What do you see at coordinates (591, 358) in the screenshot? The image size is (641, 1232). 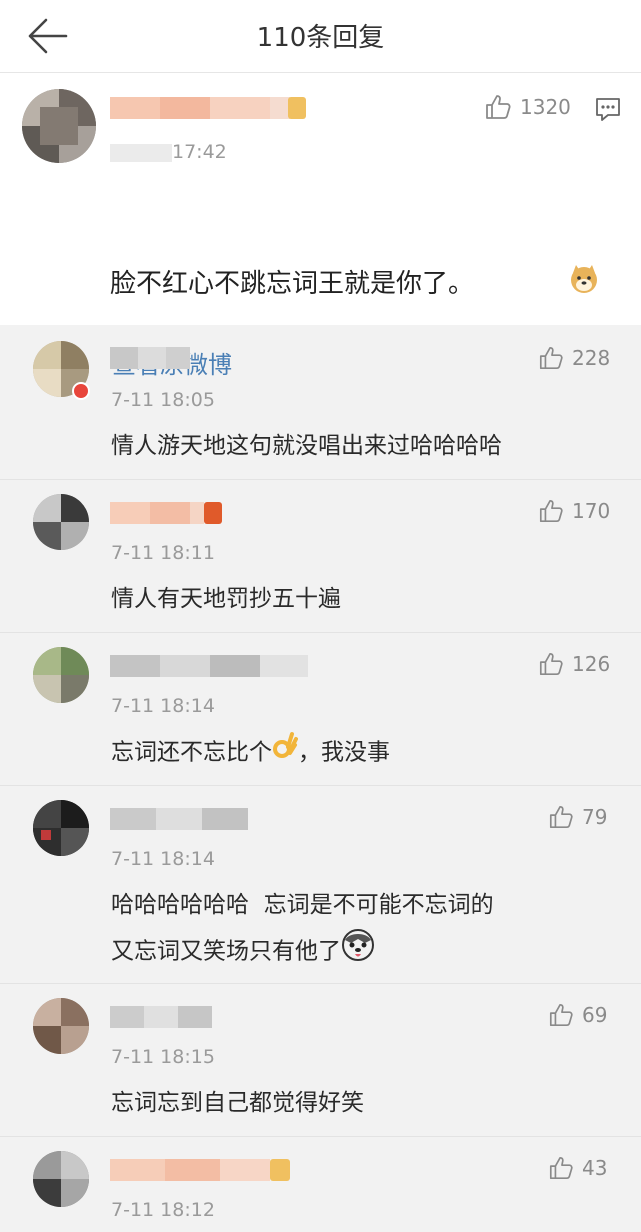 I see `like-count: 228` at bounding box center [591, 358].